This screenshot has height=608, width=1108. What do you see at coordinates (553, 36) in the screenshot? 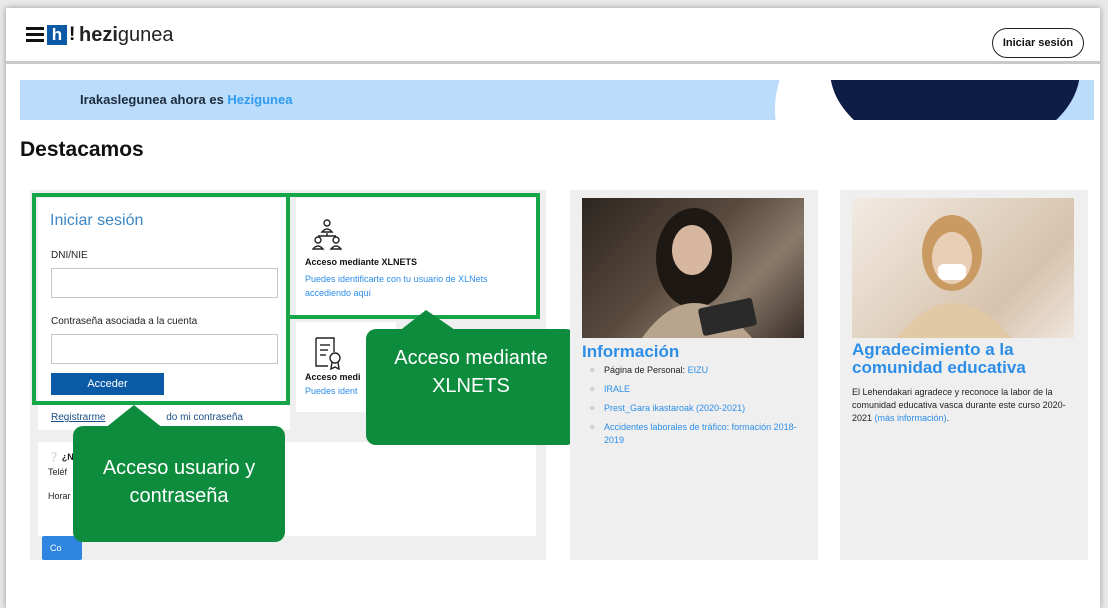
I see `top-bar: h ! hezigunea Iniciar sesión` at bounding box center [553, 36].